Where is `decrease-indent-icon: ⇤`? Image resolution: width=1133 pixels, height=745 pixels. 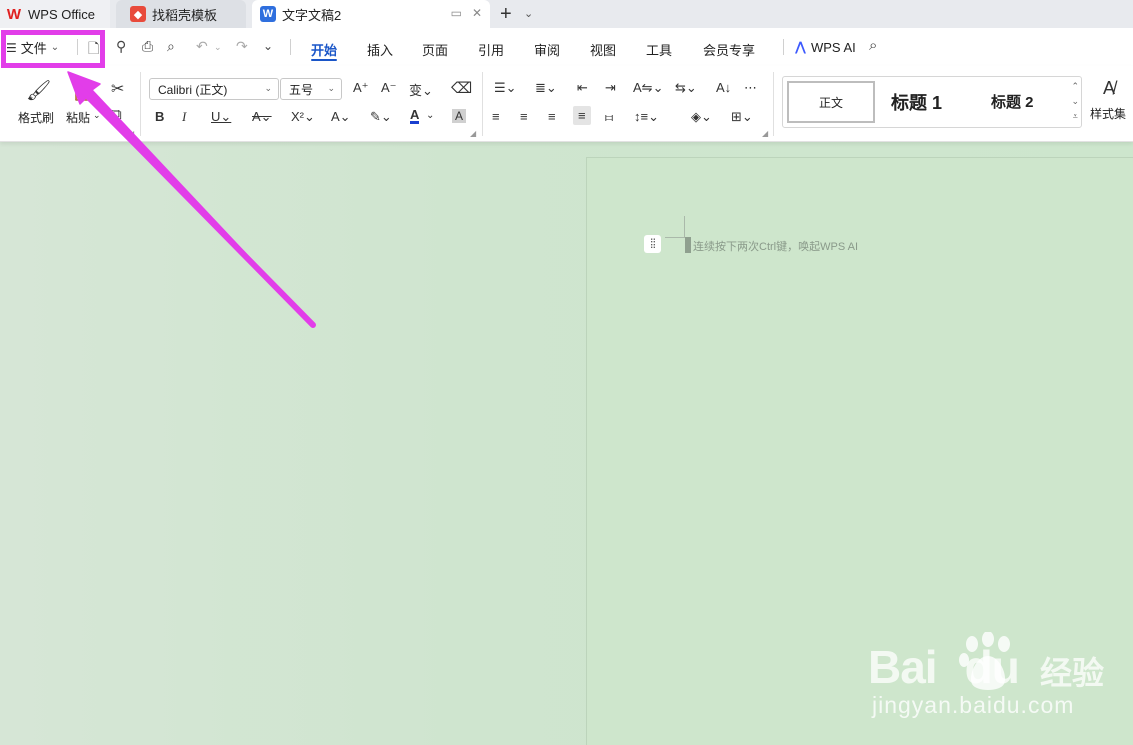 decrease-indent-icon: ⇤ is located at coordinates (582, 88).